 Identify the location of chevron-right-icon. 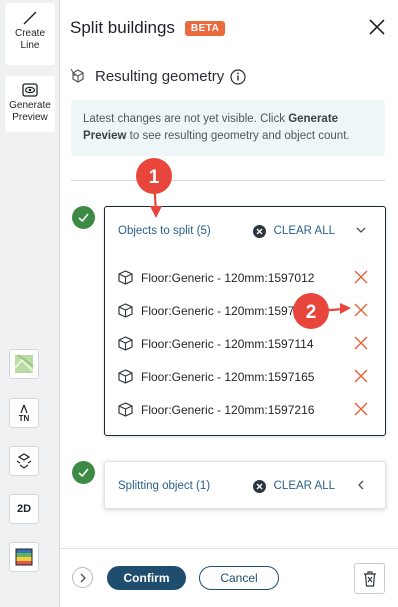
(83, 577).